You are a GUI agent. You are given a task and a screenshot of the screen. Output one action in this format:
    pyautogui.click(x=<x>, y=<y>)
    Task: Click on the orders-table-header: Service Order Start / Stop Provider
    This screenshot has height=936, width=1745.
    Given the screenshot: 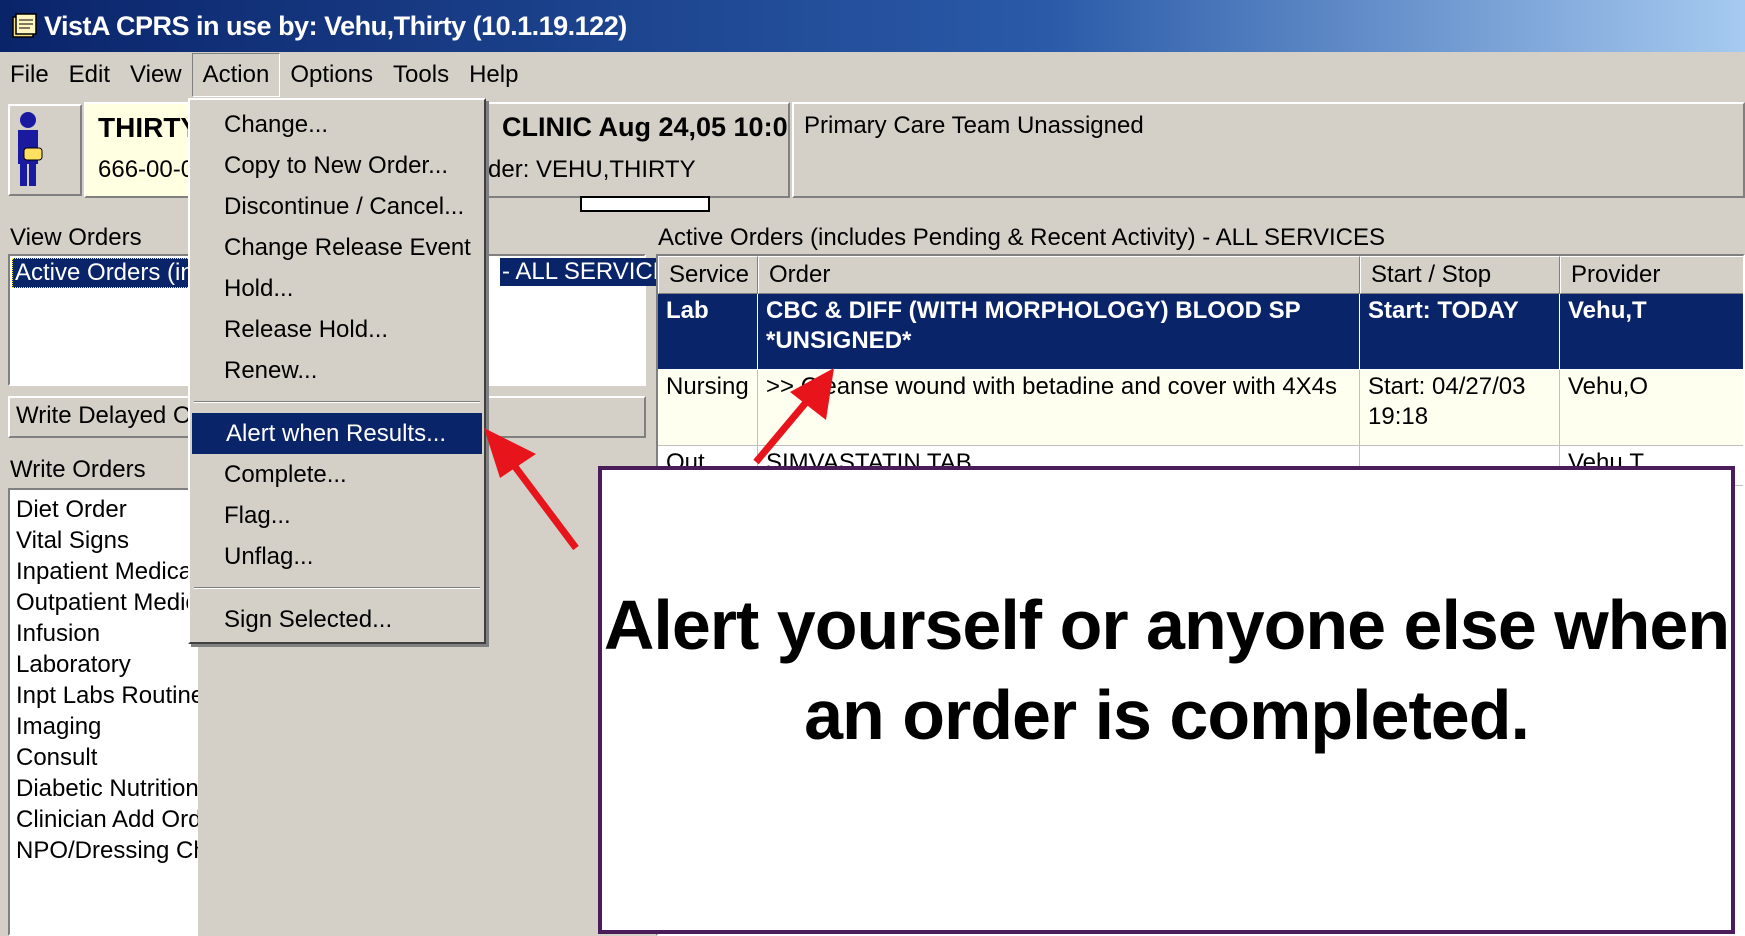 What is the action you would take?
    pyautogui.click(x=1200, y=275)
    